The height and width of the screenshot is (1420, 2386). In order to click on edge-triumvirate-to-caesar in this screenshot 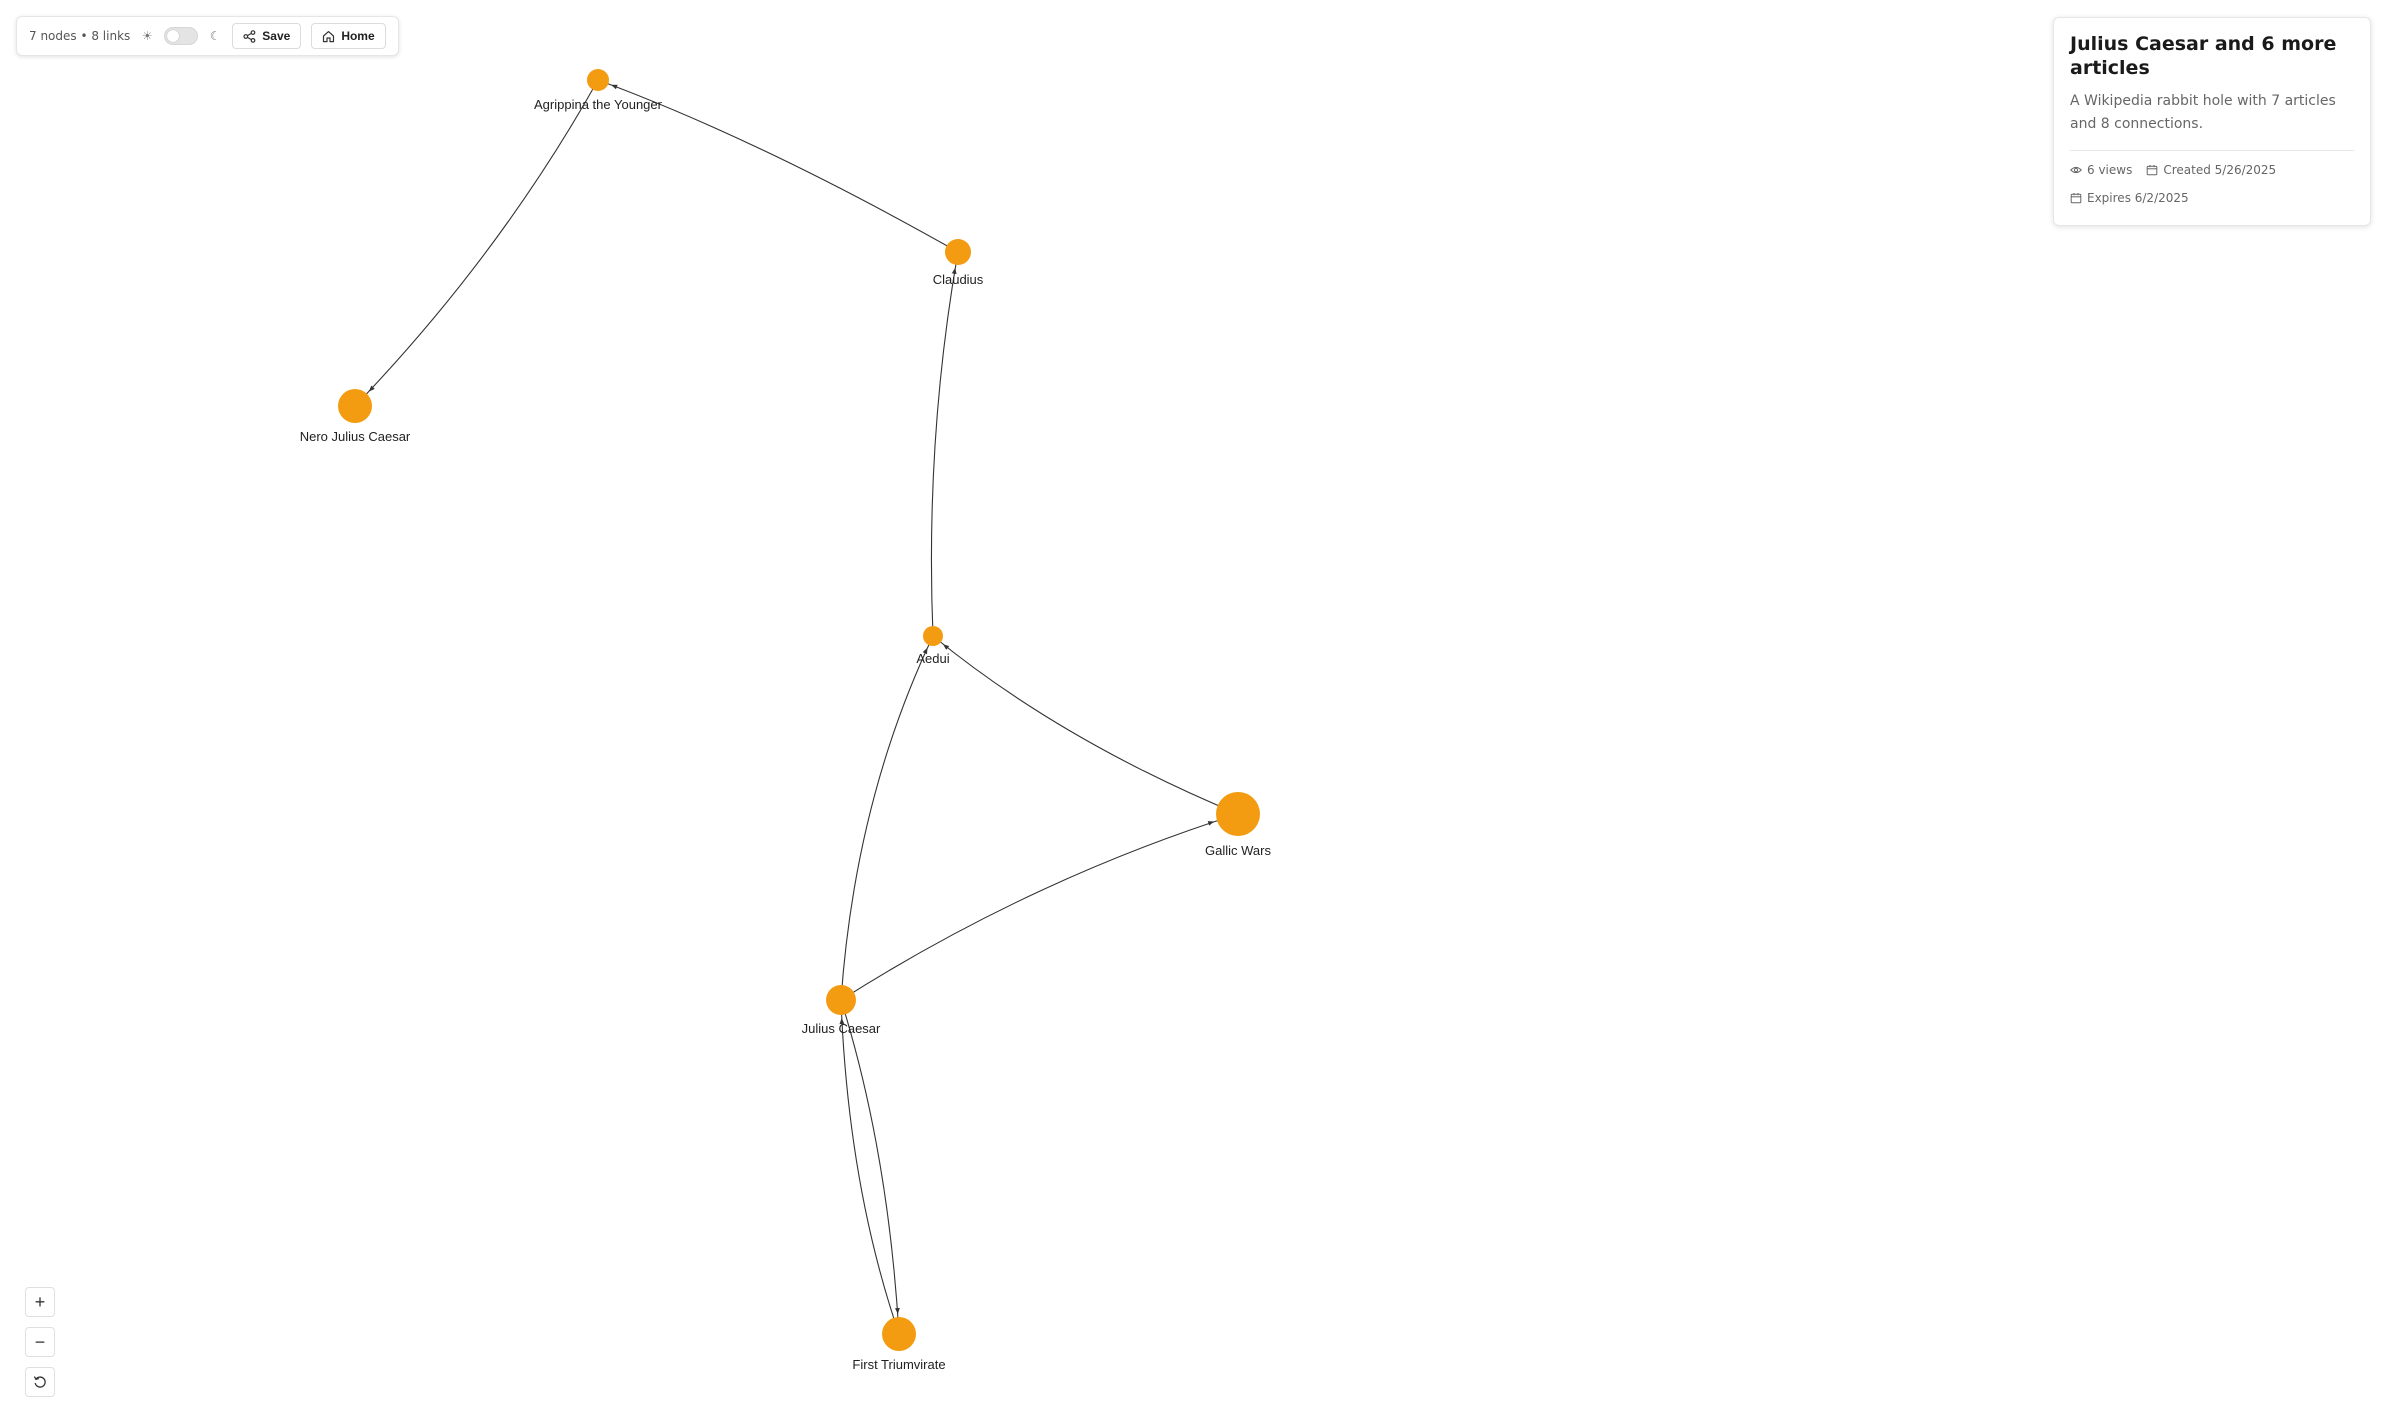, I will do `click(870, 1167)`.